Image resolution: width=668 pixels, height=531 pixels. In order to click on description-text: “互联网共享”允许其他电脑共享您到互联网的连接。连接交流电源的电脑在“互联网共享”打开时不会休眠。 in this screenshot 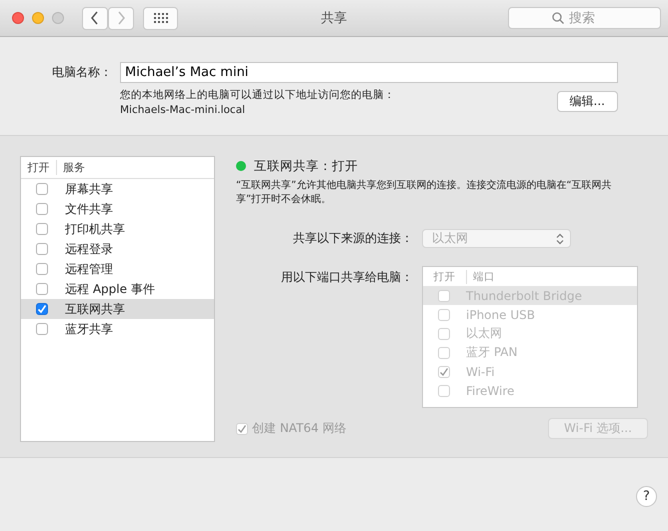, I will do `click(424, 193)`.